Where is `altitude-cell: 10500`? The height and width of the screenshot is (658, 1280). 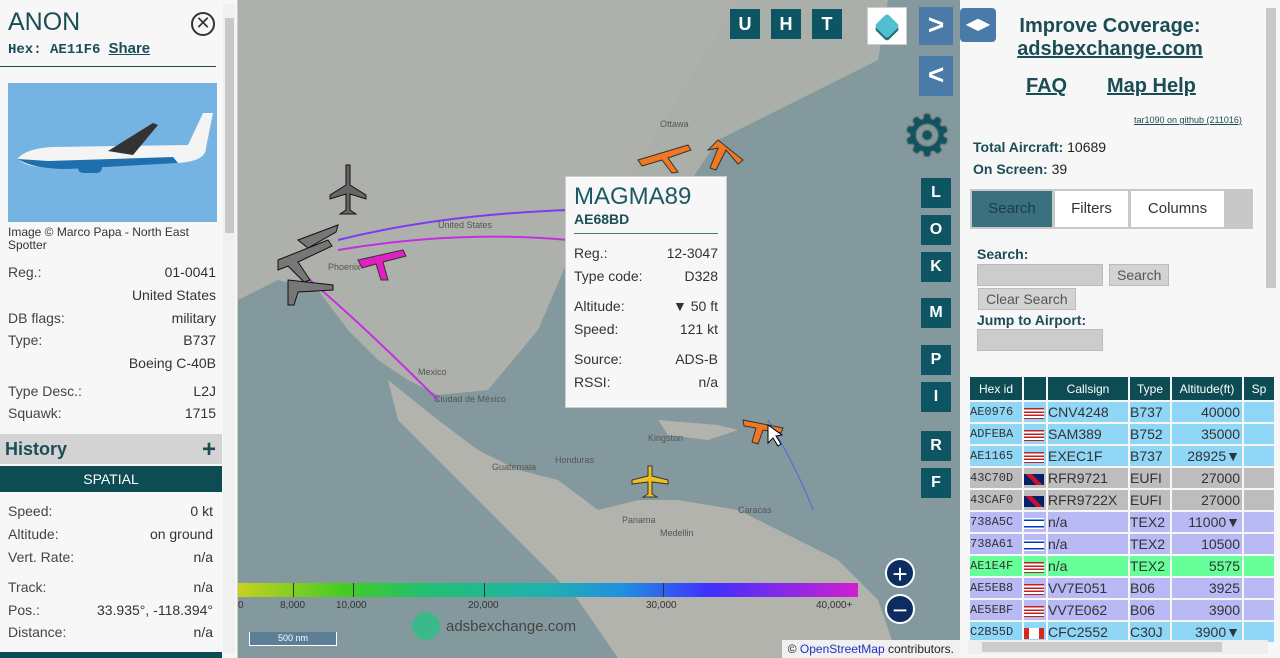 altitude-cell: 10500 is located at coordinates (1207, 544).